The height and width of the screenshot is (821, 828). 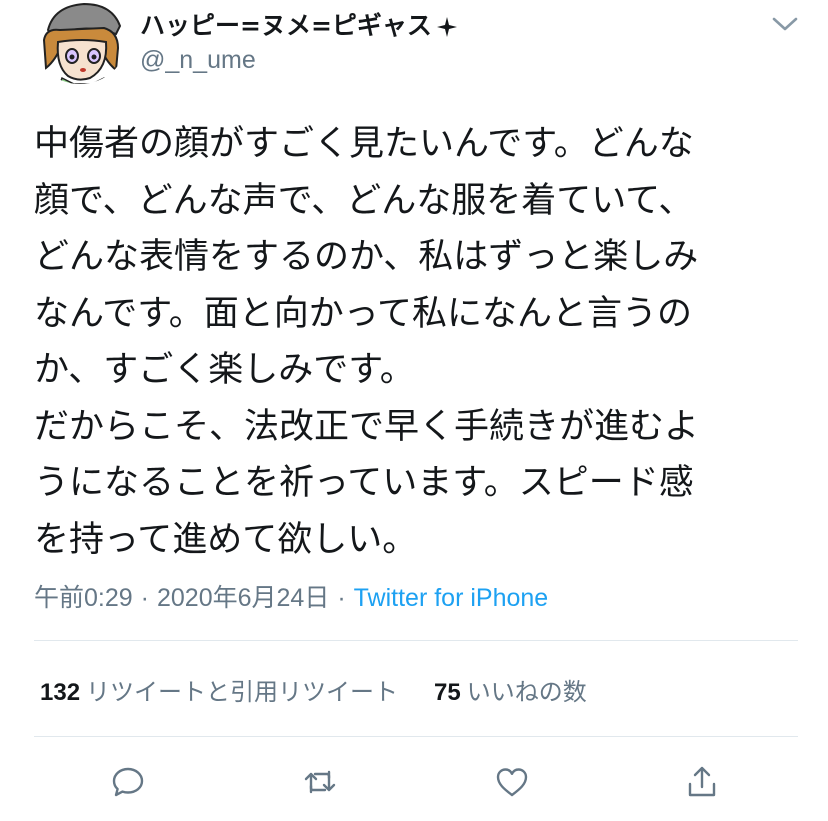 I want to click on share-icon, so click(x=702, y=781).